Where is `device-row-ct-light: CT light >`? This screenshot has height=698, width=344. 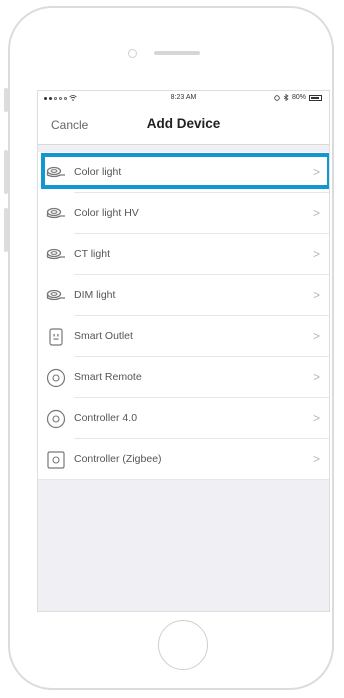 device-row-ct-light: CT light > is located at coordinates (183, 254).